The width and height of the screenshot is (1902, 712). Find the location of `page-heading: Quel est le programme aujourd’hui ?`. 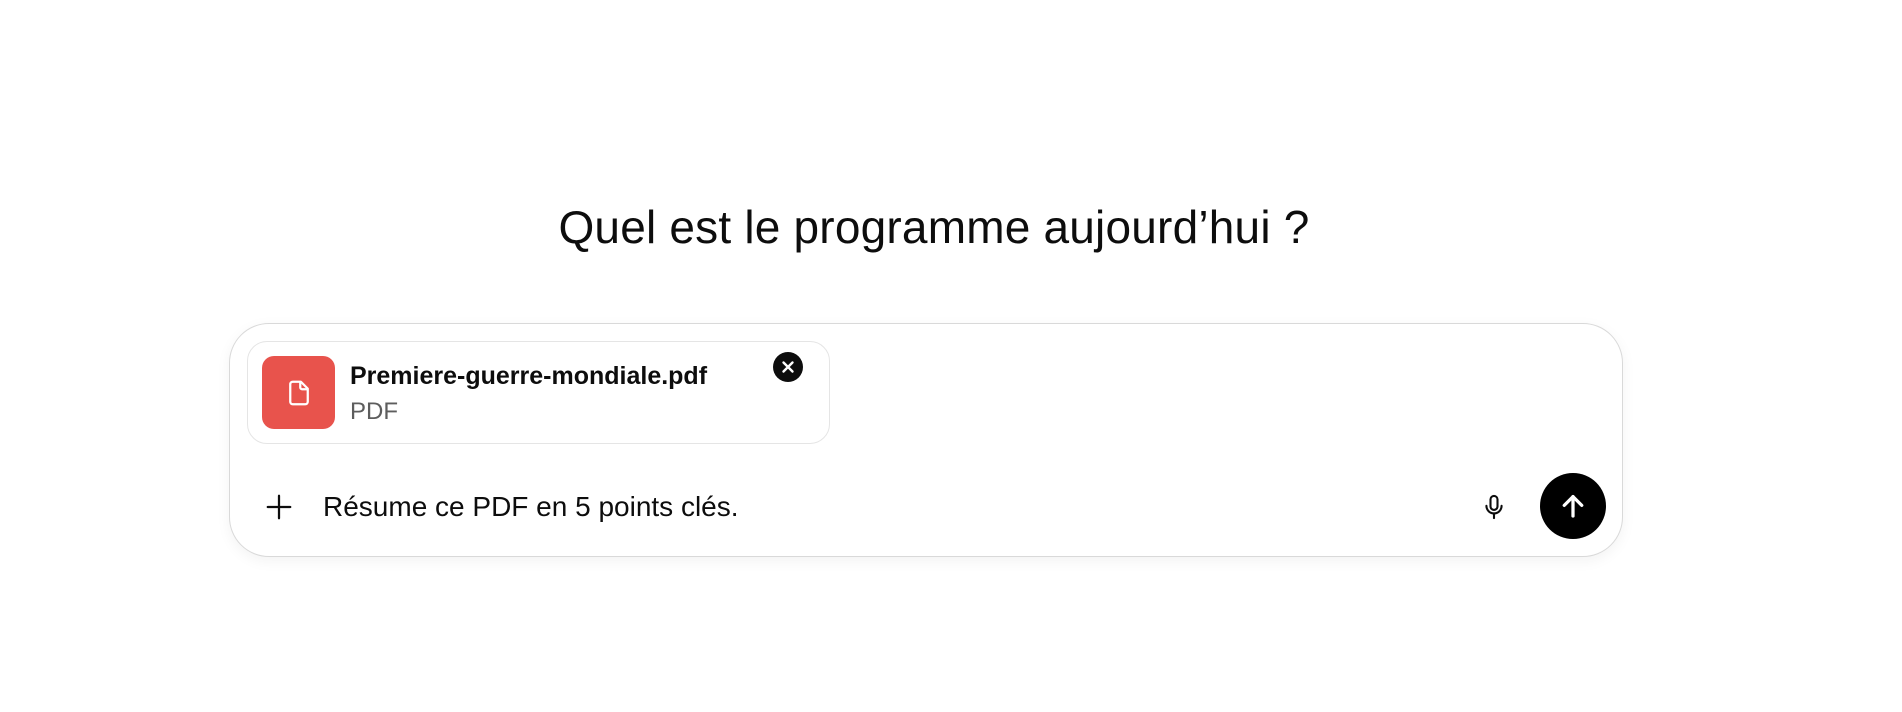

page-heading: Quel est le programme aujourd’hui ? is located at coordinates (934, 227).